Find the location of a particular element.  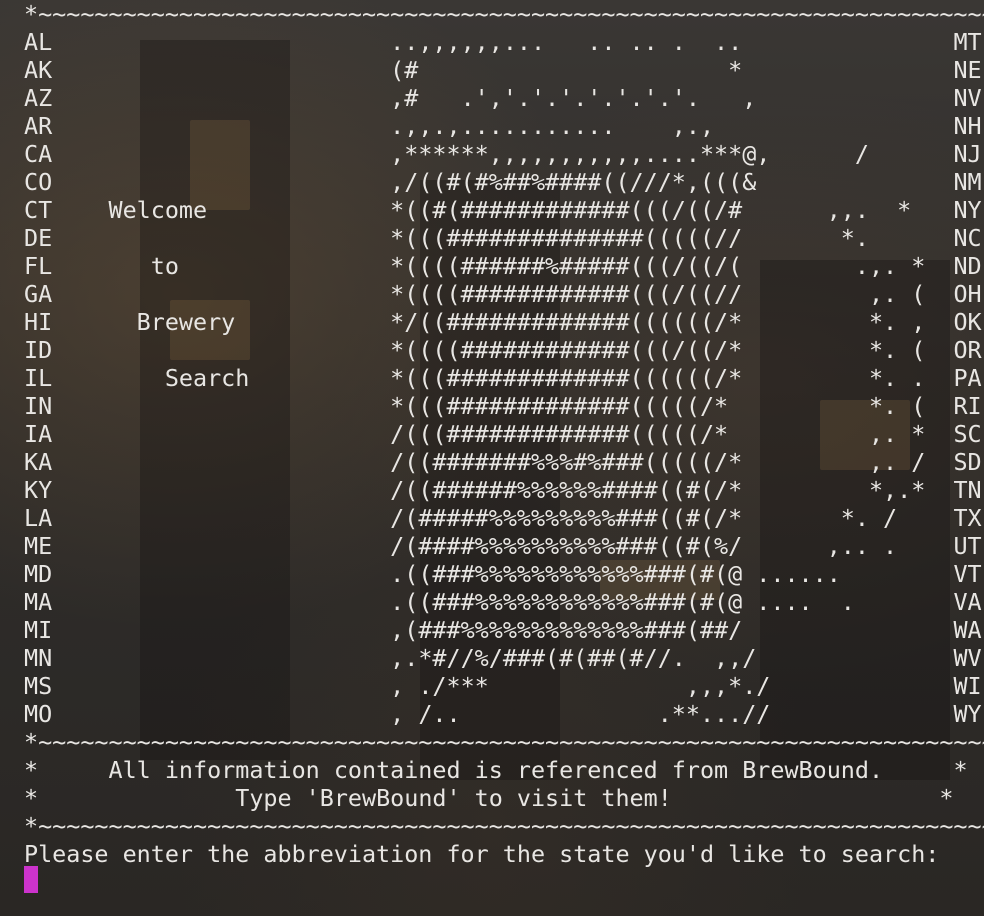

state-row: LA /(#####%%%%%%%%%###((#(/* *. / TX is located at coordinates (504, 518).